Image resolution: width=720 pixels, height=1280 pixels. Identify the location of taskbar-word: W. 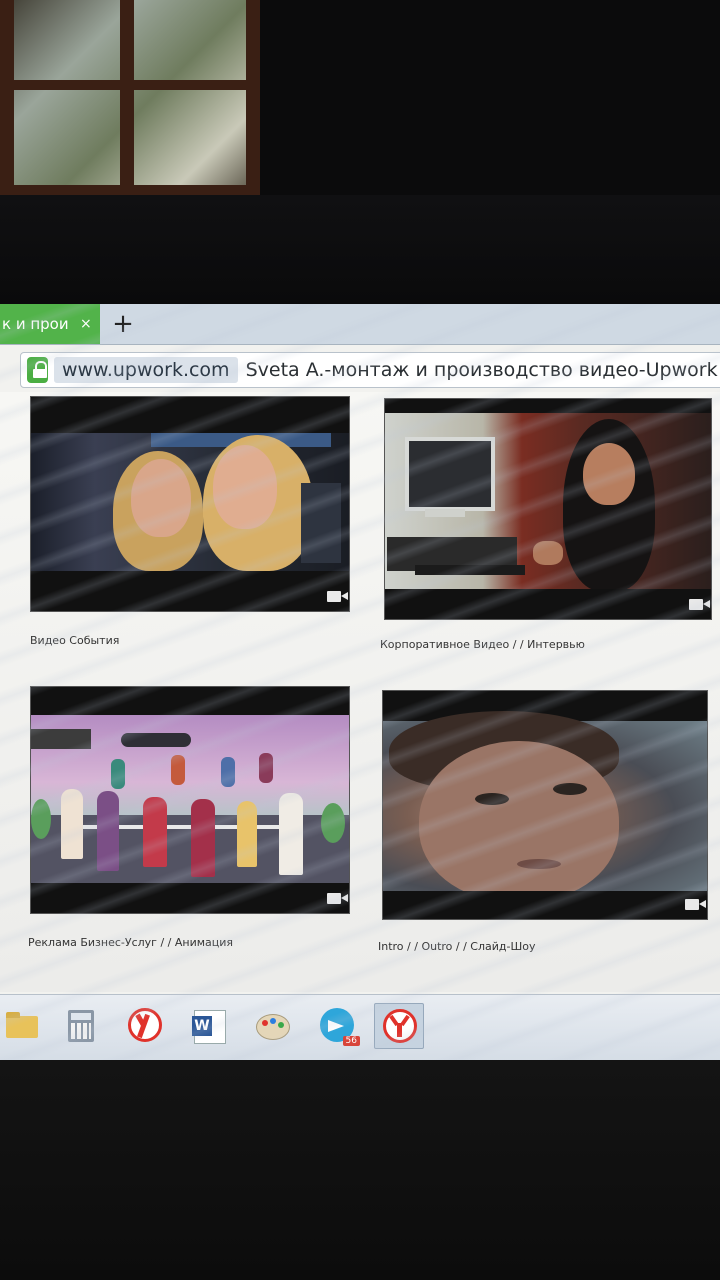
(208, 1025).